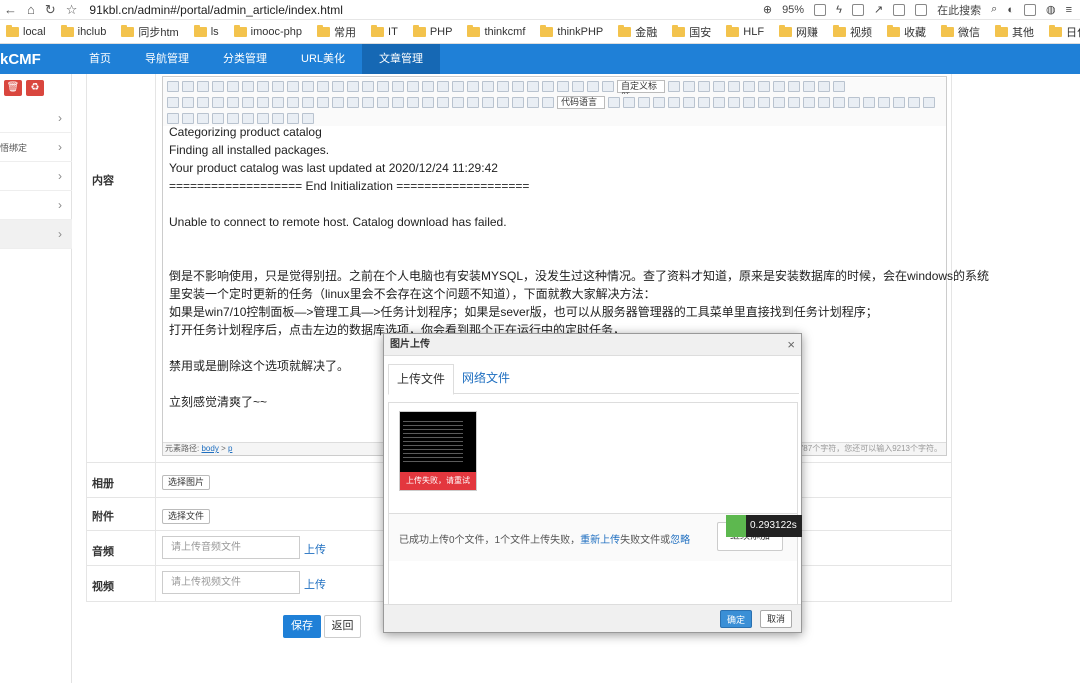  I want to click on tab-online-file: 网络文件, so click(486, 379).